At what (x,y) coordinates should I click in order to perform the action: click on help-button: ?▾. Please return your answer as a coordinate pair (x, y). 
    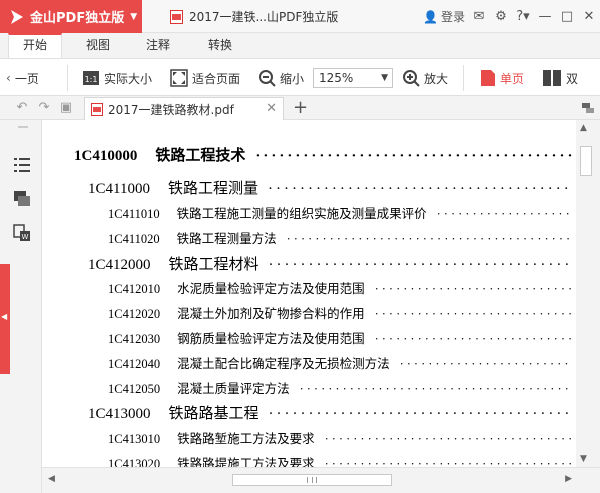
    Looking at the image, I should click on (523, 16).